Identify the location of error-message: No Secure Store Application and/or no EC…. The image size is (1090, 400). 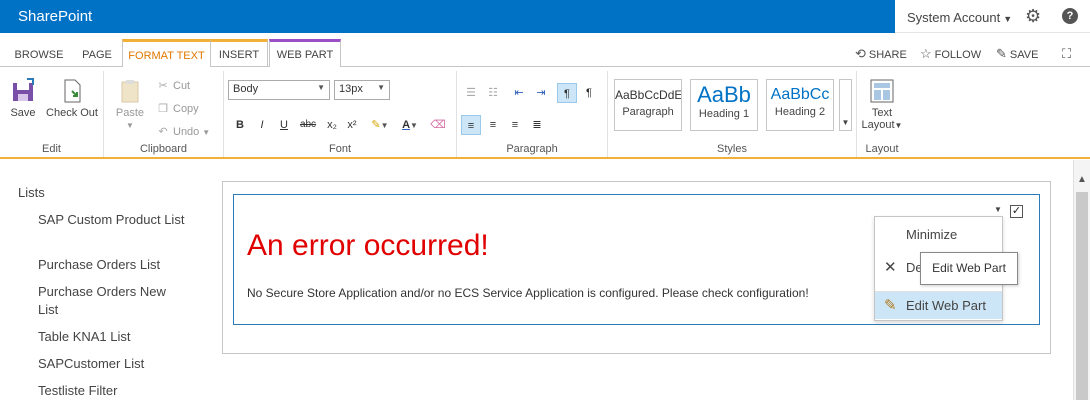
(528, 293).